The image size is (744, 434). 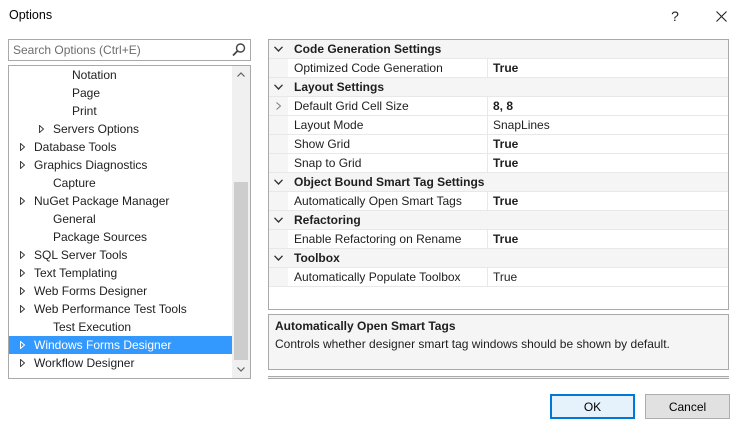 What do you see at coordinates (120, 75) in the screenshot?
I see `tree-item: Notation` at bounding box center [120, 75].